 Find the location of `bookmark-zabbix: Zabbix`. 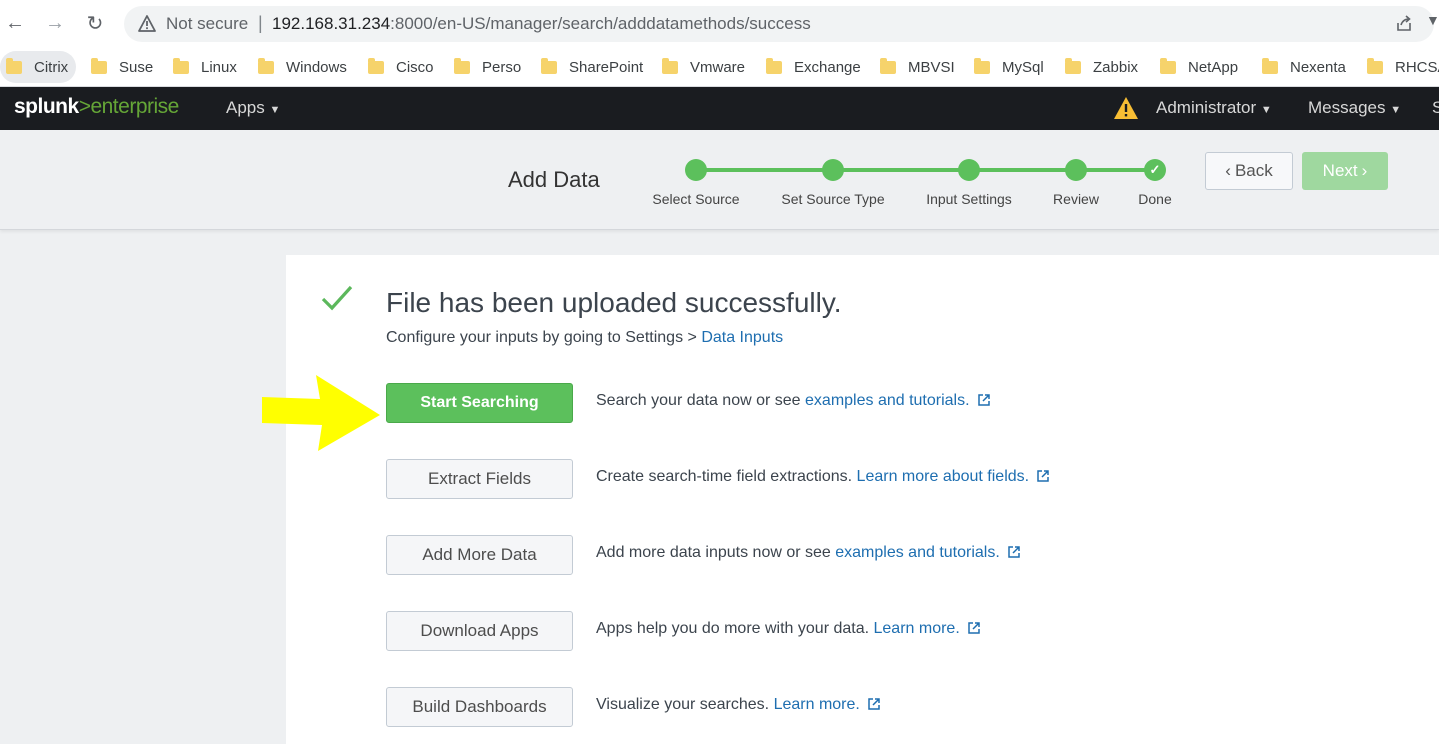

bookmark-zabbix: Zabbix is located at coordinates (1102, 67).